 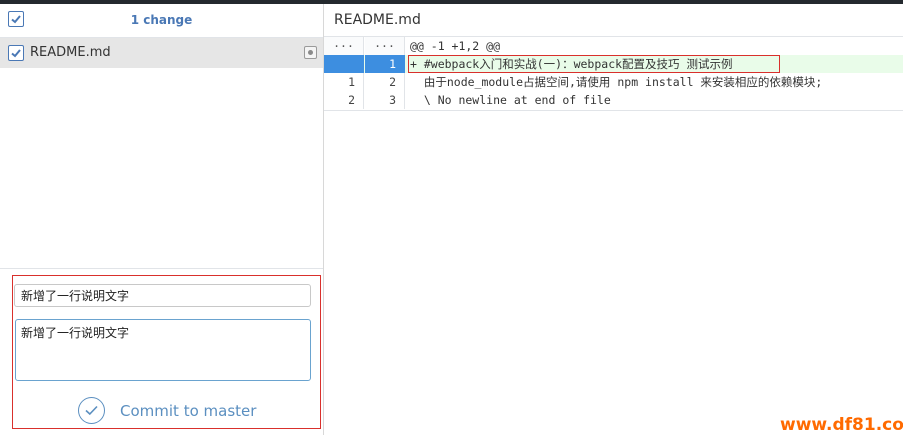 What do you see at coordinates (613, 100) in the screenshot?
I see `context-line: 2 3 \ No newline at end of file` at bounding box center [613, 100].